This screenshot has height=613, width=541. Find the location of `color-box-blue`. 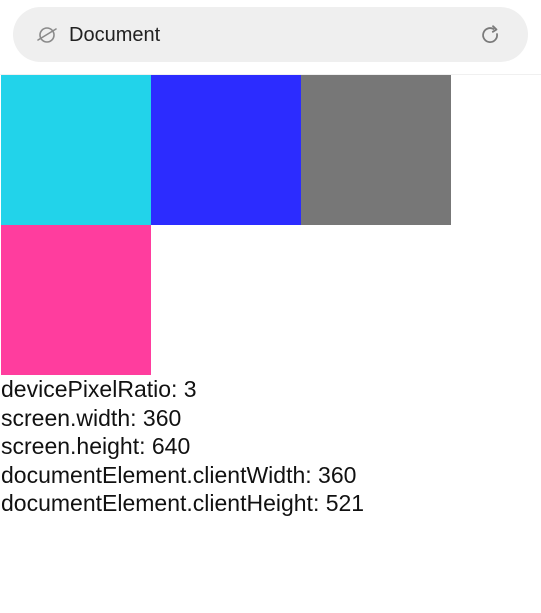

color-box-blue is located at coordinates (226, 150).